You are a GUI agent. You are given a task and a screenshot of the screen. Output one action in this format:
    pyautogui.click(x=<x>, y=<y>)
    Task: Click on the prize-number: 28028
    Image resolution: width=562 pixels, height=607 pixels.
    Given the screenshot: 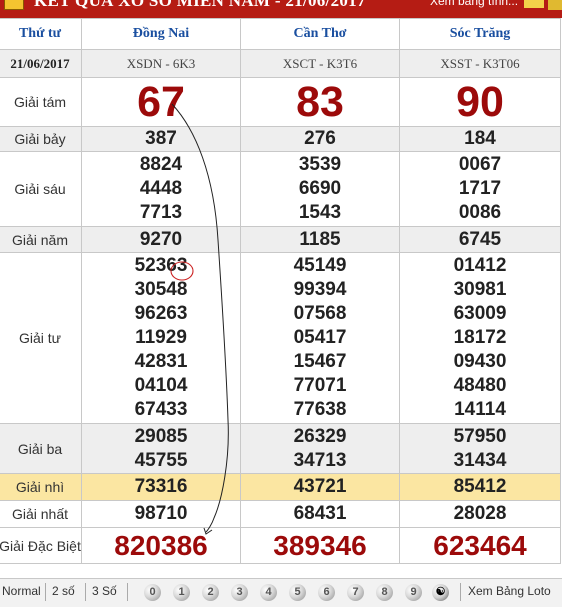 What is the action you would take?
    pyautogui.click(x=480, y=514)
    